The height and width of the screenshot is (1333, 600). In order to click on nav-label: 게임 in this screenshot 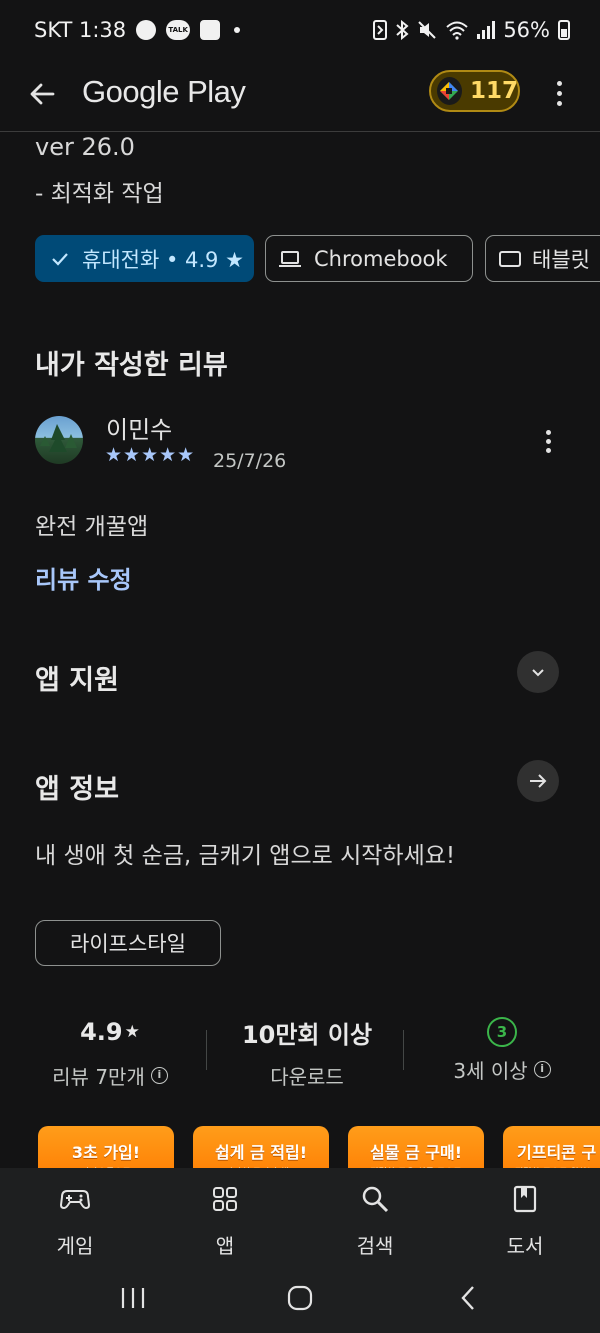, I will do `click(75, 1246)`.